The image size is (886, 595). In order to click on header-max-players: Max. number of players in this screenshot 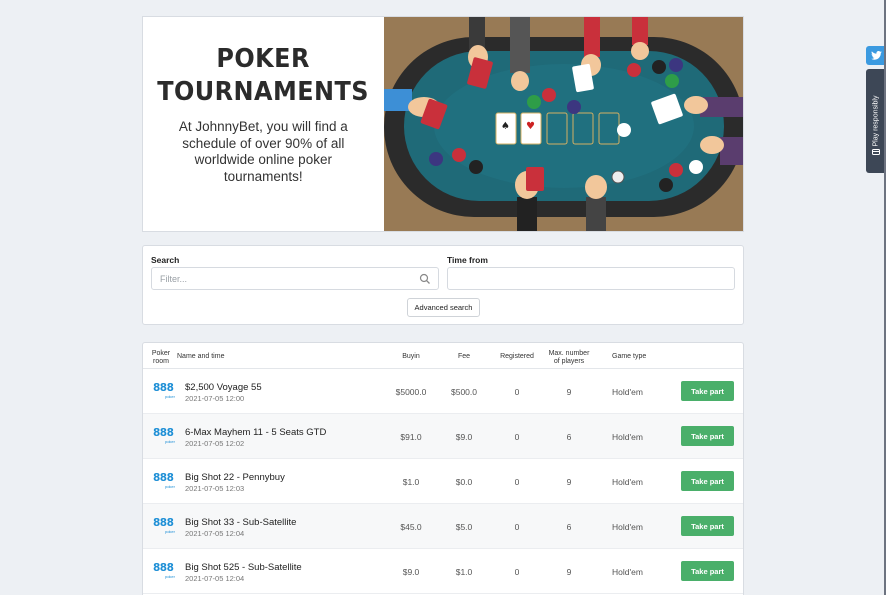, I will do `click(569, 357)`.